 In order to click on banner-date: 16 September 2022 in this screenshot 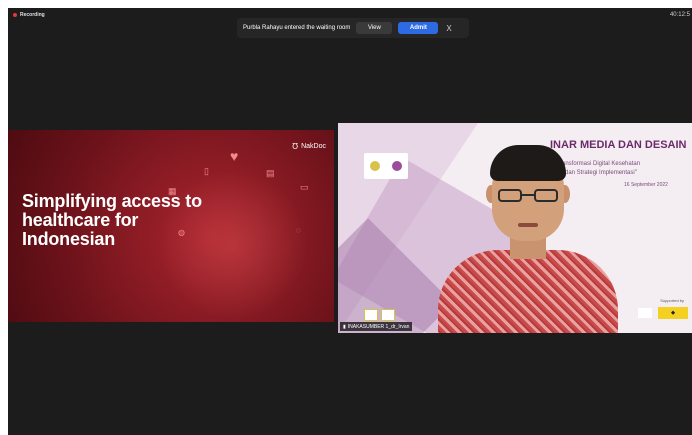, I will do `click(646, 185)`.